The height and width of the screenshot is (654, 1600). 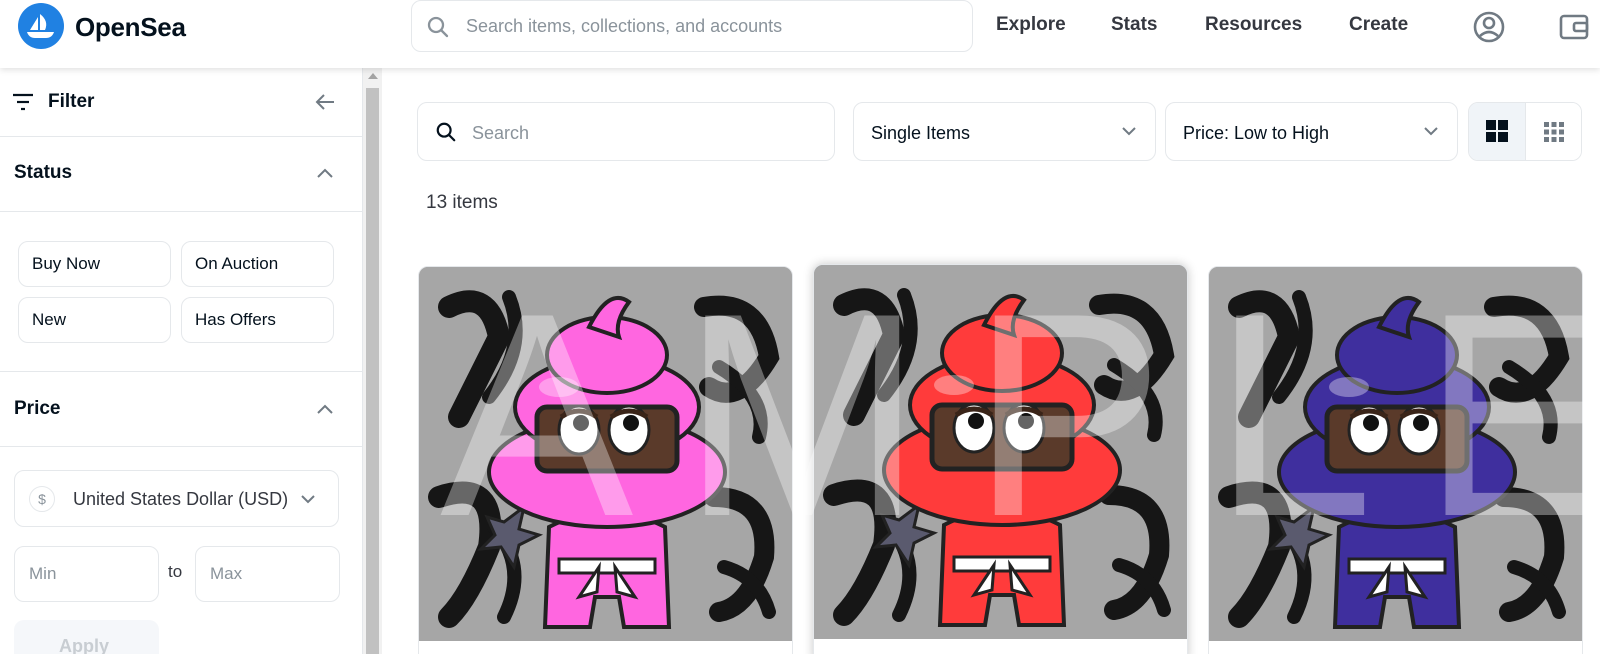 I want to click on nav-stats: Stats, so click(x=1134, y=25).